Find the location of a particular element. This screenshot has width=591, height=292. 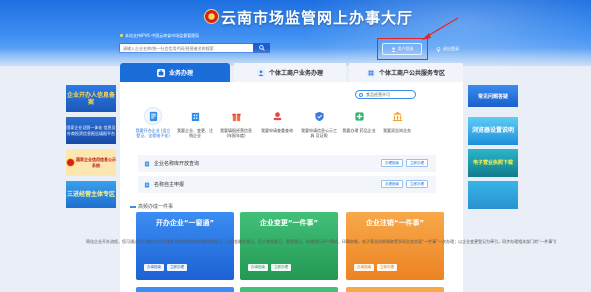

service-name-check: 我要申请查重查询 is located at coordinates (277, 120).